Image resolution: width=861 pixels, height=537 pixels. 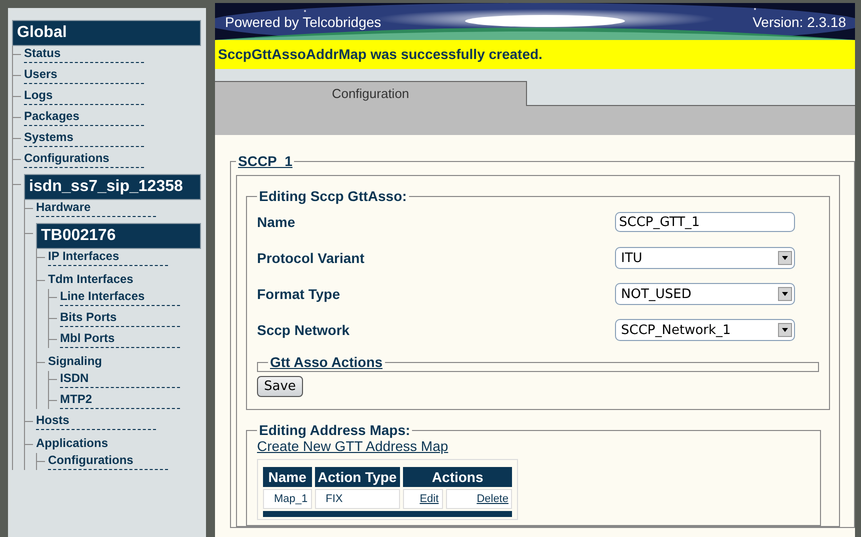 What do you see at coordinates (705, 222) in the screenshot?
I see `text-field: SCCP_GTT_1` at bounding box center [705, 222].